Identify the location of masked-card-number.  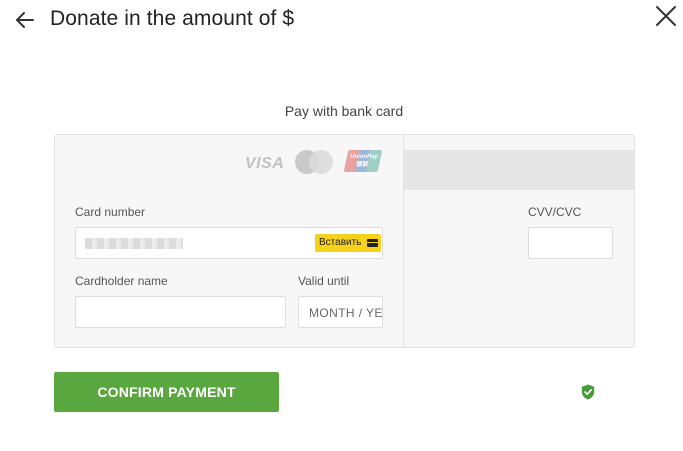
(134, 243).